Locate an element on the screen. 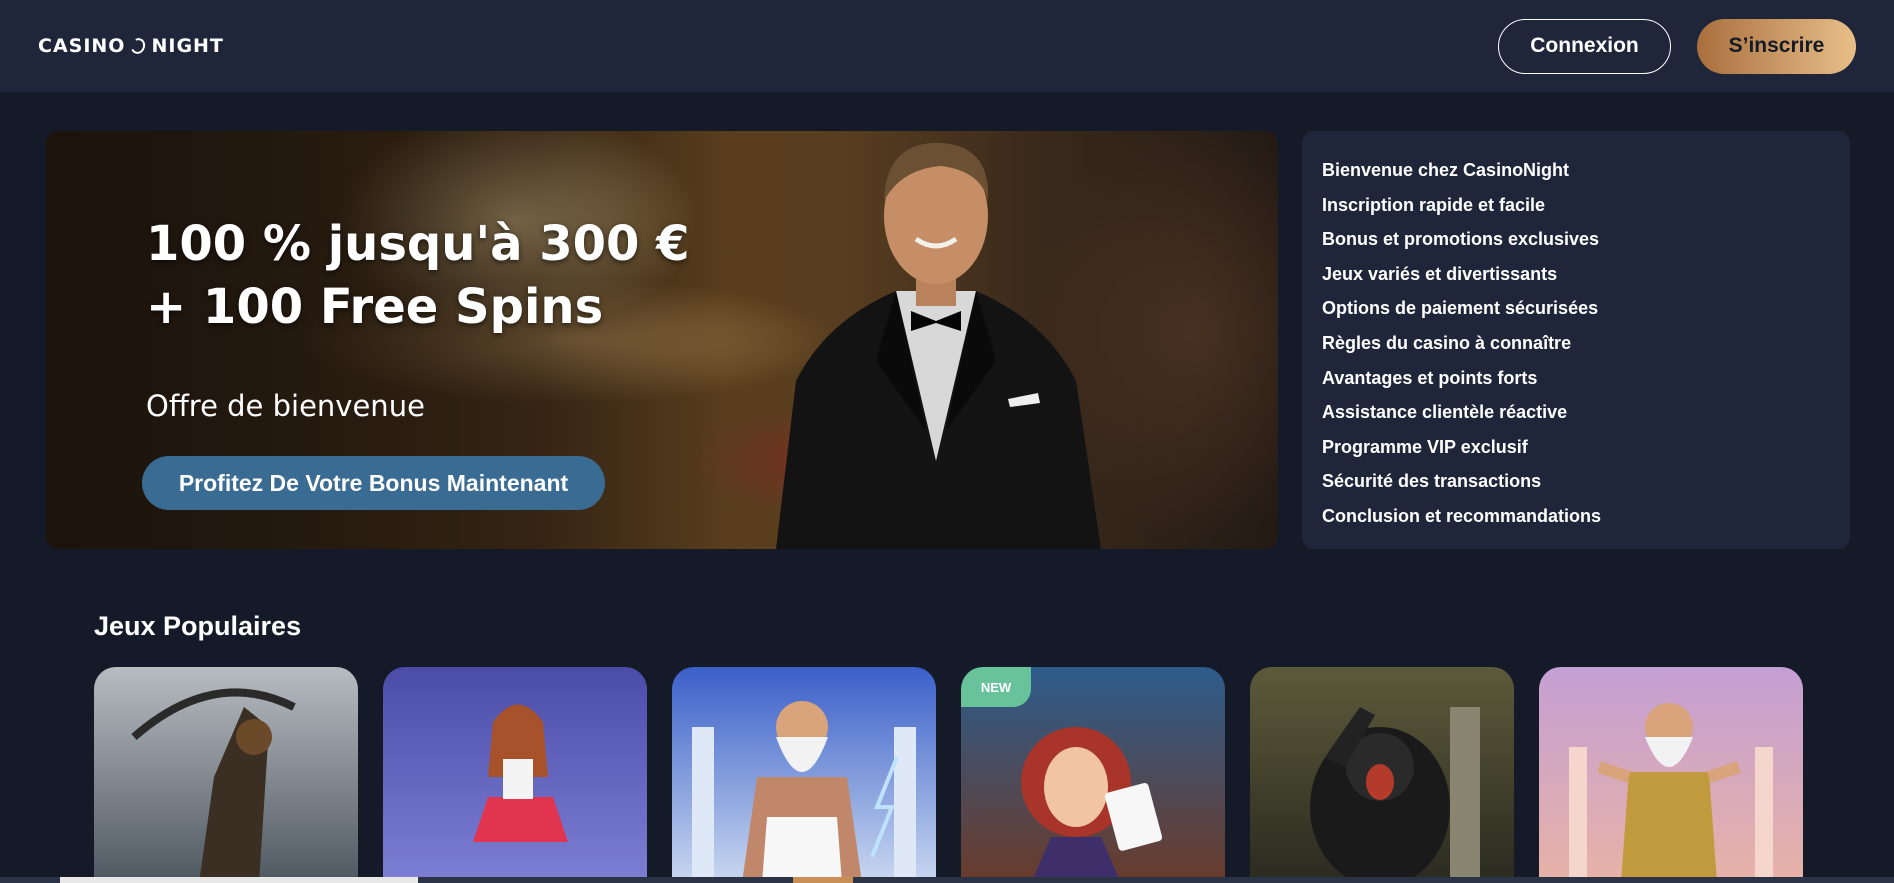 This screenshot has height=883, width=1894. toc-item-rules: Règles du casino à connaître is located at coordinates (1576, 343).